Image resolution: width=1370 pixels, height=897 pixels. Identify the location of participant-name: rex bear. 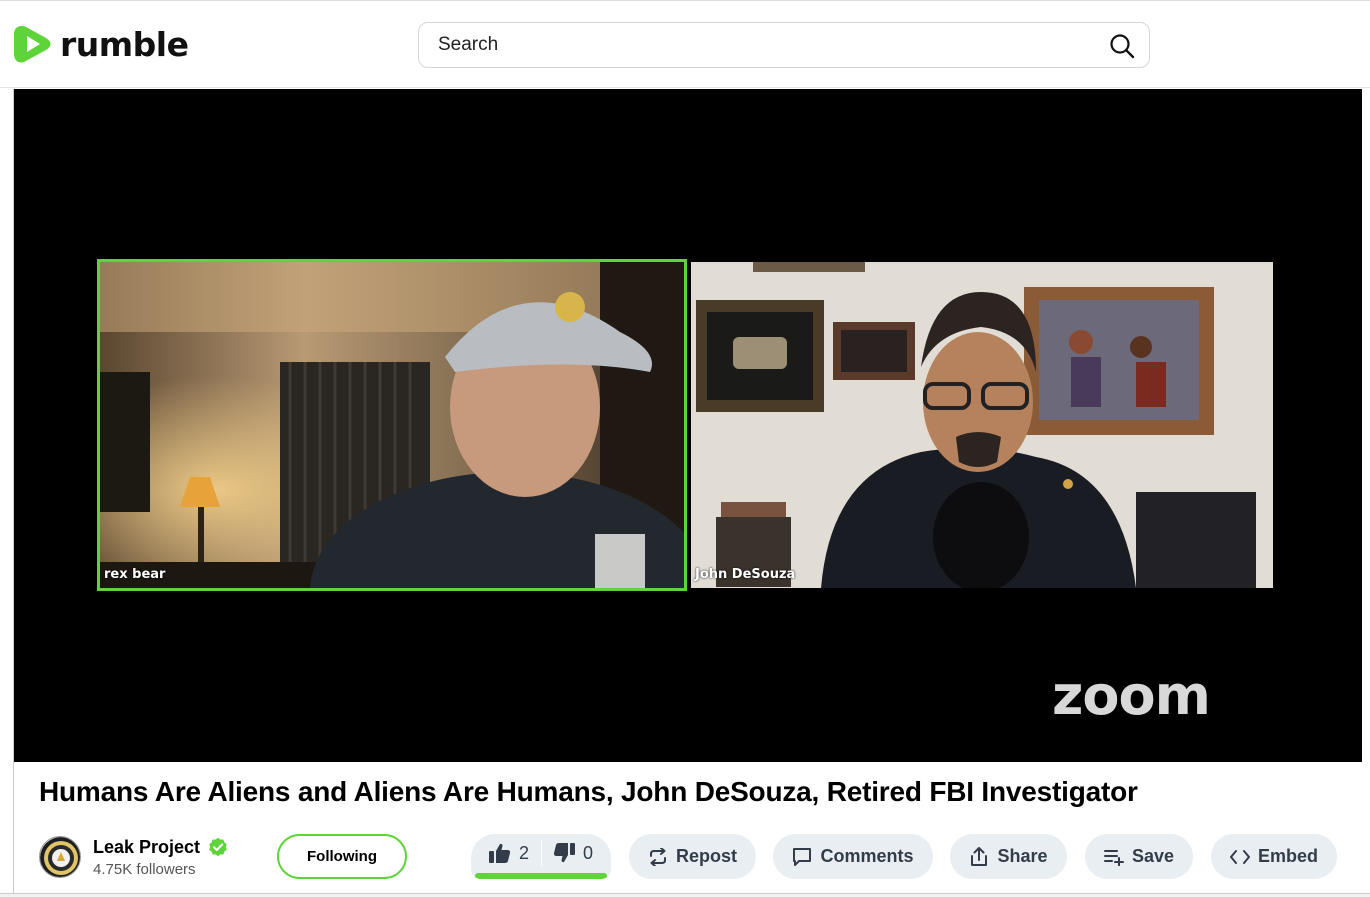
(135, 574).